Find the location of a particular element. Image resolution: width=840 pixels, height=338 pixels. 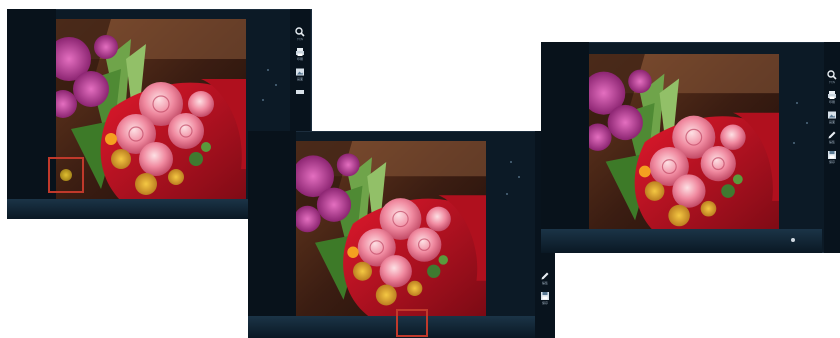

side-toolbar: ｱｲﾌﾙ 印刷 画面 編集 保存 is located at coordinates (832, 147).